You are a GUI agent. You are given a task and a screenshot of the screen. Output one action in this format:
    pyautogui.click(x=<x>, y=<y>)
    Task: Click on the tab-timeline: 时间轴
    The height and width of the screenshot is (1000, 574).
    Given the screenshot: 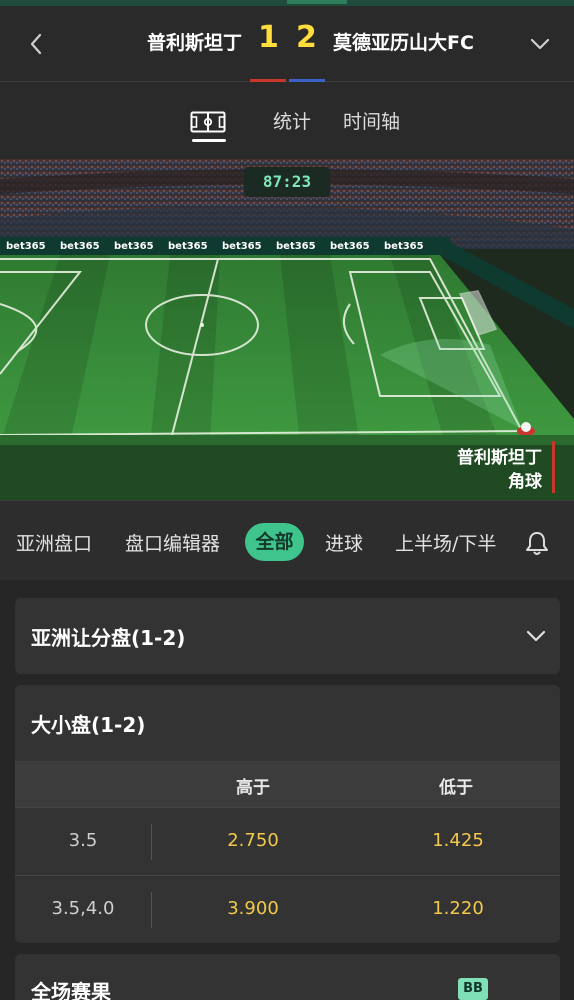 What is the action you would take?
    pyautogui.click(x=371, y=120)
    